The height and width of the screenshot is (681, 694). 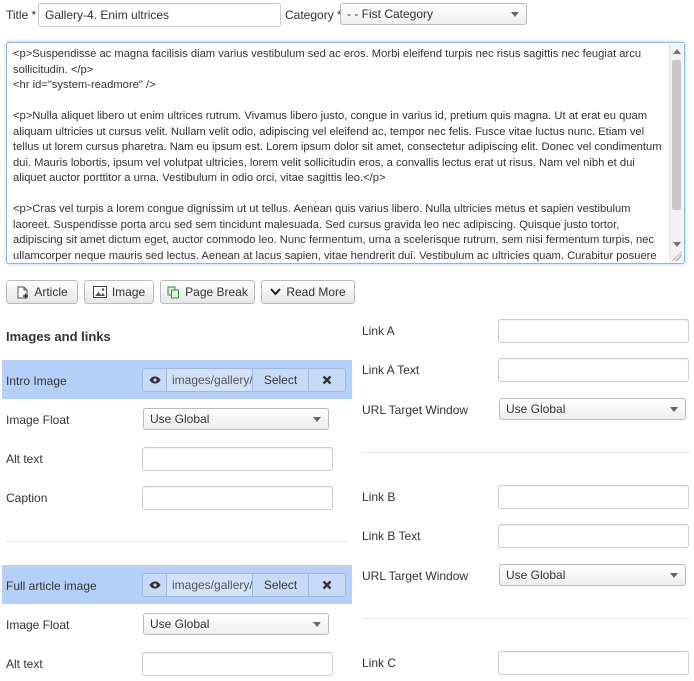 What do you see at coordinates (51, 586) in the screenshot?
I see `full-article-image-label: Full article image` at bounding box center [51, 586].